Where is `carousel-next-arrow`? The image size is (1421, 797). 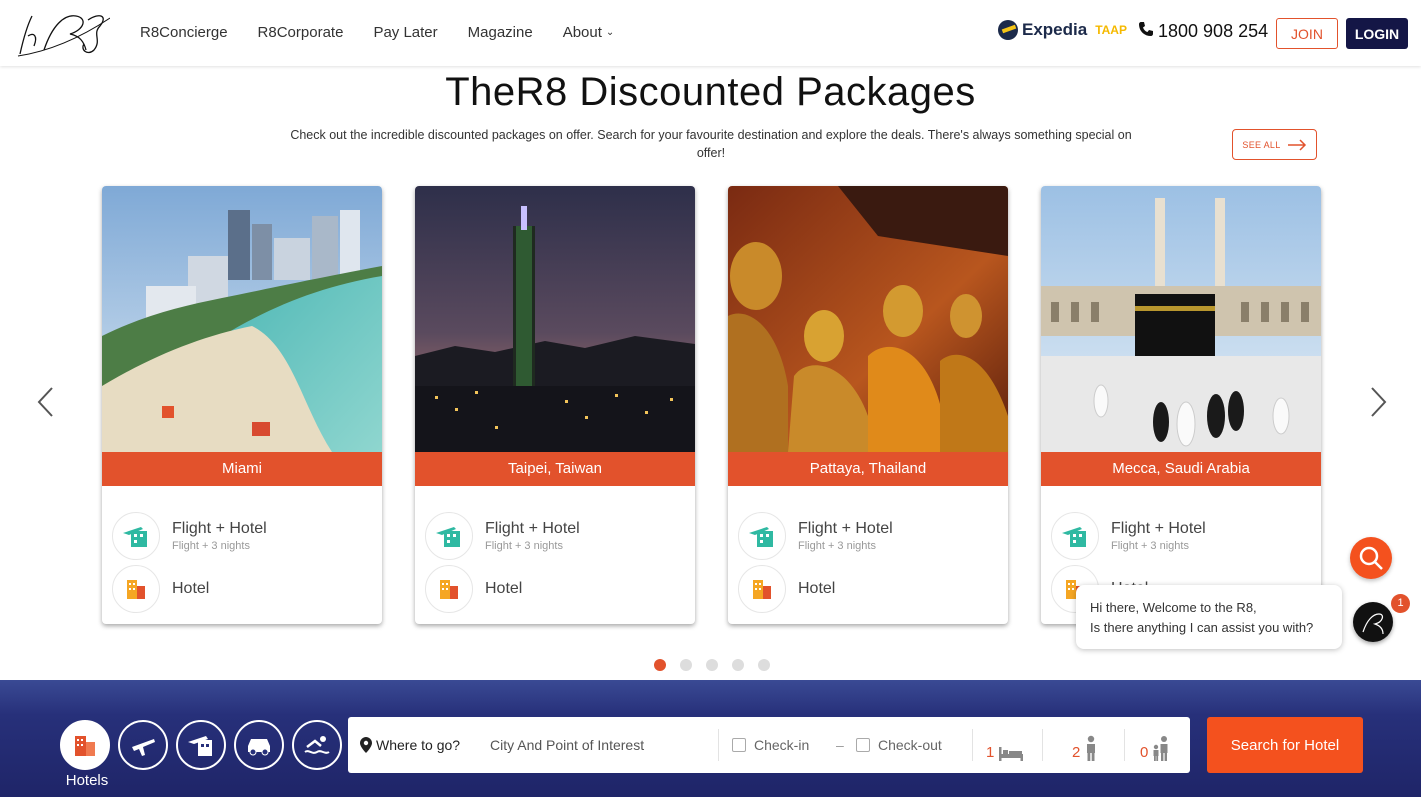 carousel-next-arrow is located at coordinates (1378, 402).